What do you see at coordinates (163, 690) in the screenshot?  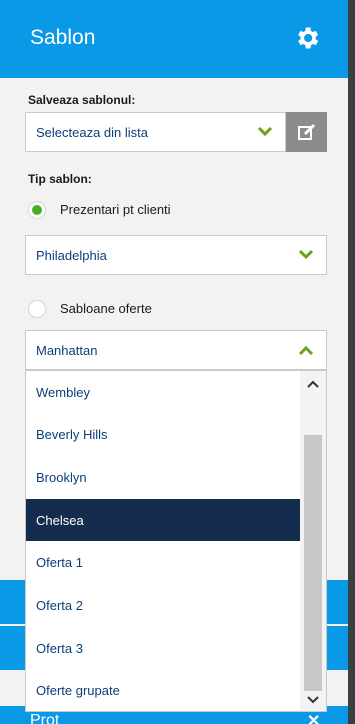 I see `dropdown-option-oferte-grupate: Oferte grupate` at bounding box center [163, 690].